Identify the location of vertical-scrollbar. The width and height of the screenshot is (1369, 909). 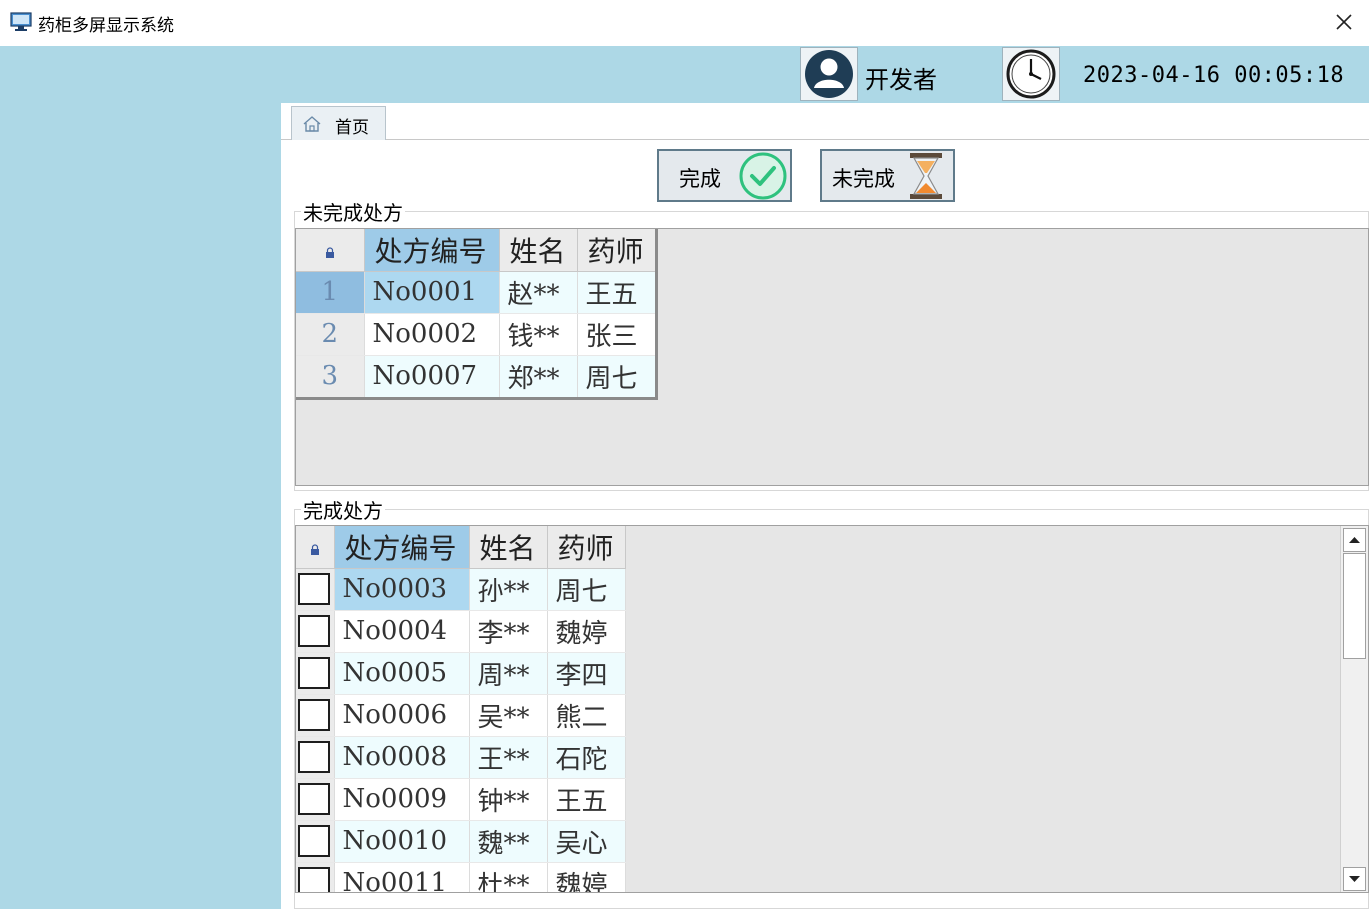
(1354, 709).